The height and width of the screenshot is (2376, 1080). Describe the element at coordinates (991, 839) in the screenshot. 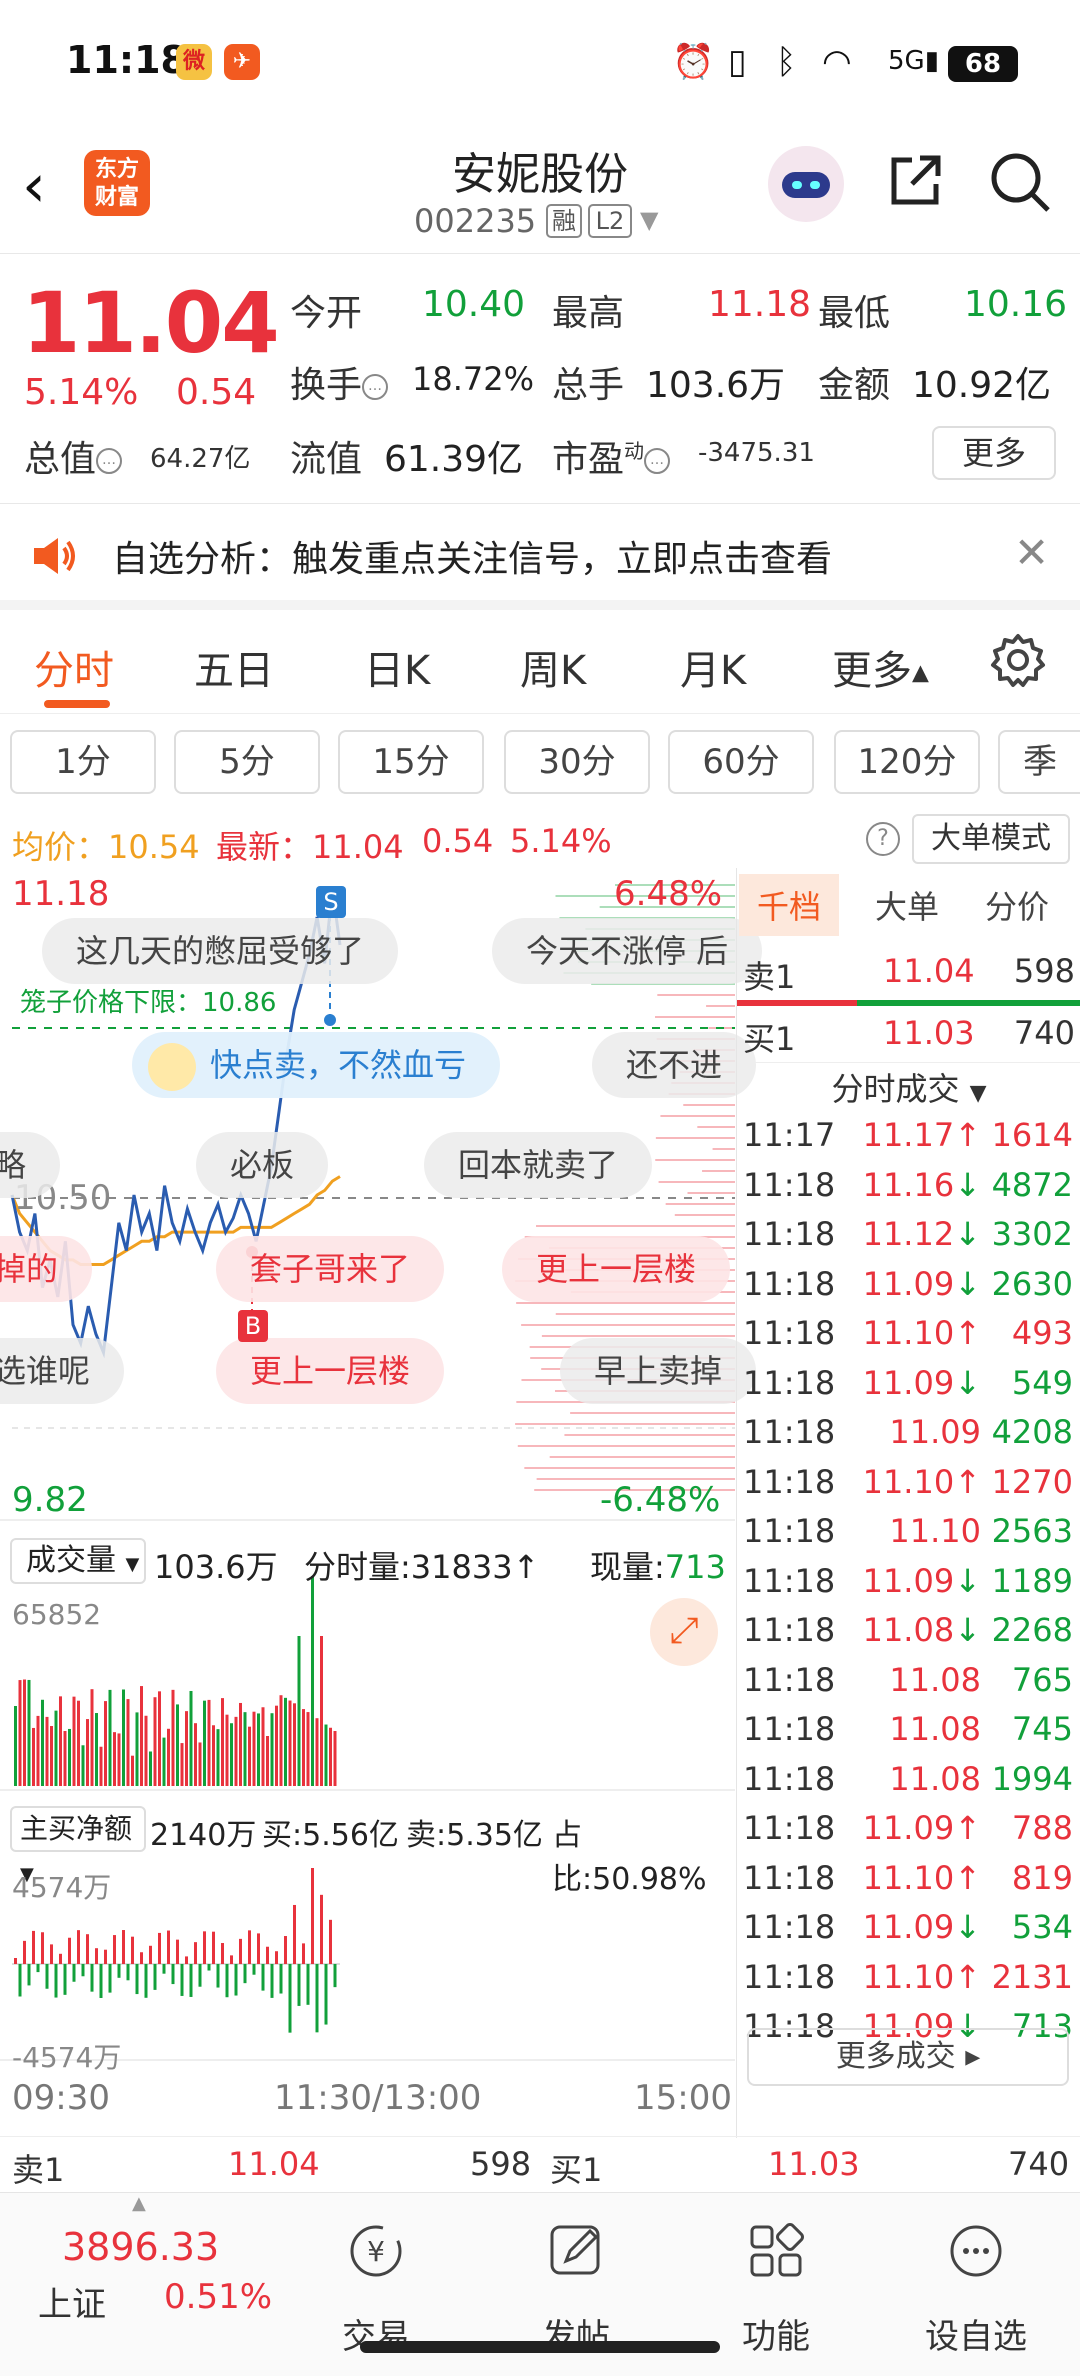

I see `big-order-mode-button: 大单模式` at that location.